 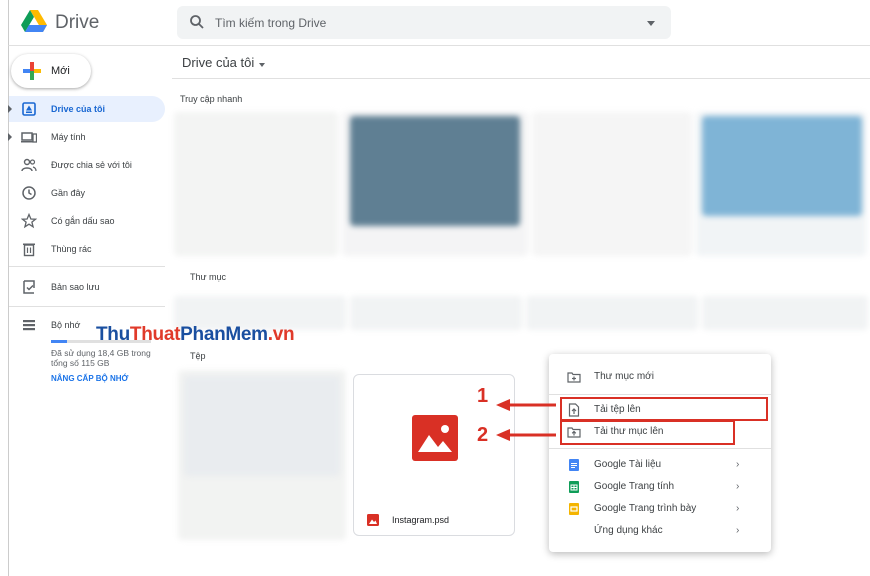 What do you see at coordinates (75, 287) in the screenshot?
I see `sidebar-item-label: Bản sao lưu` at bounding box center [75, 287].